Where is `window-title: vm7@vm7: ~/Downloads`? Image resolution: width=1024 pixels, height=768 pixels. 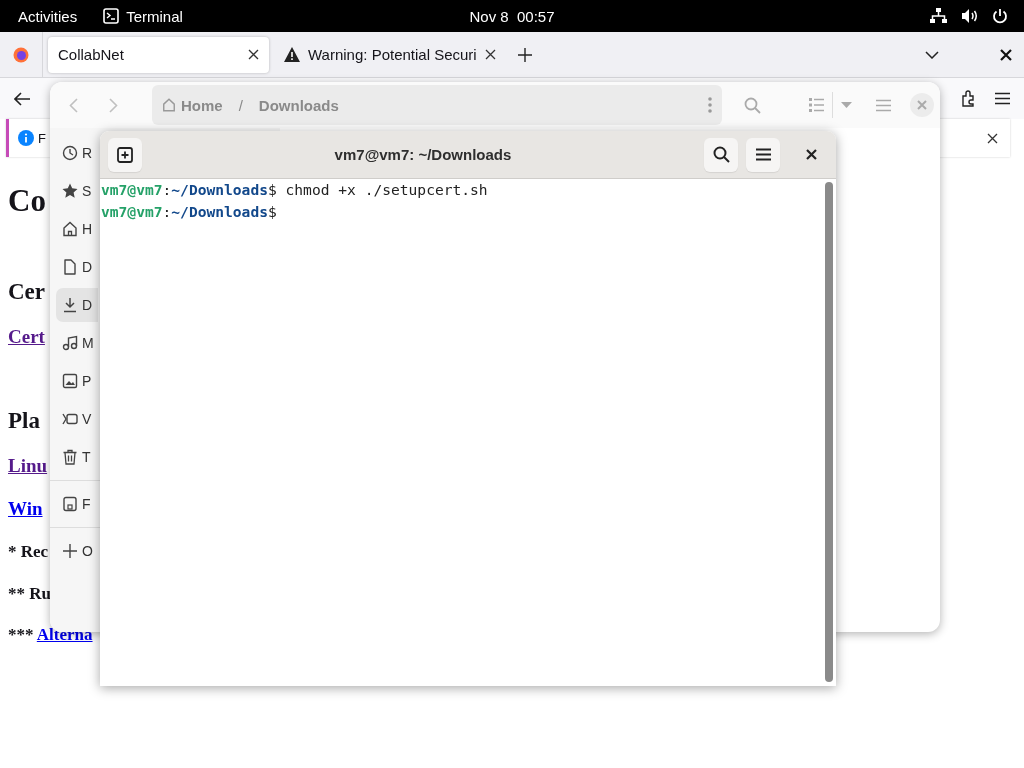 window-title: vm7@vm7: ~/Downloads is located at coordinates (423, 154).